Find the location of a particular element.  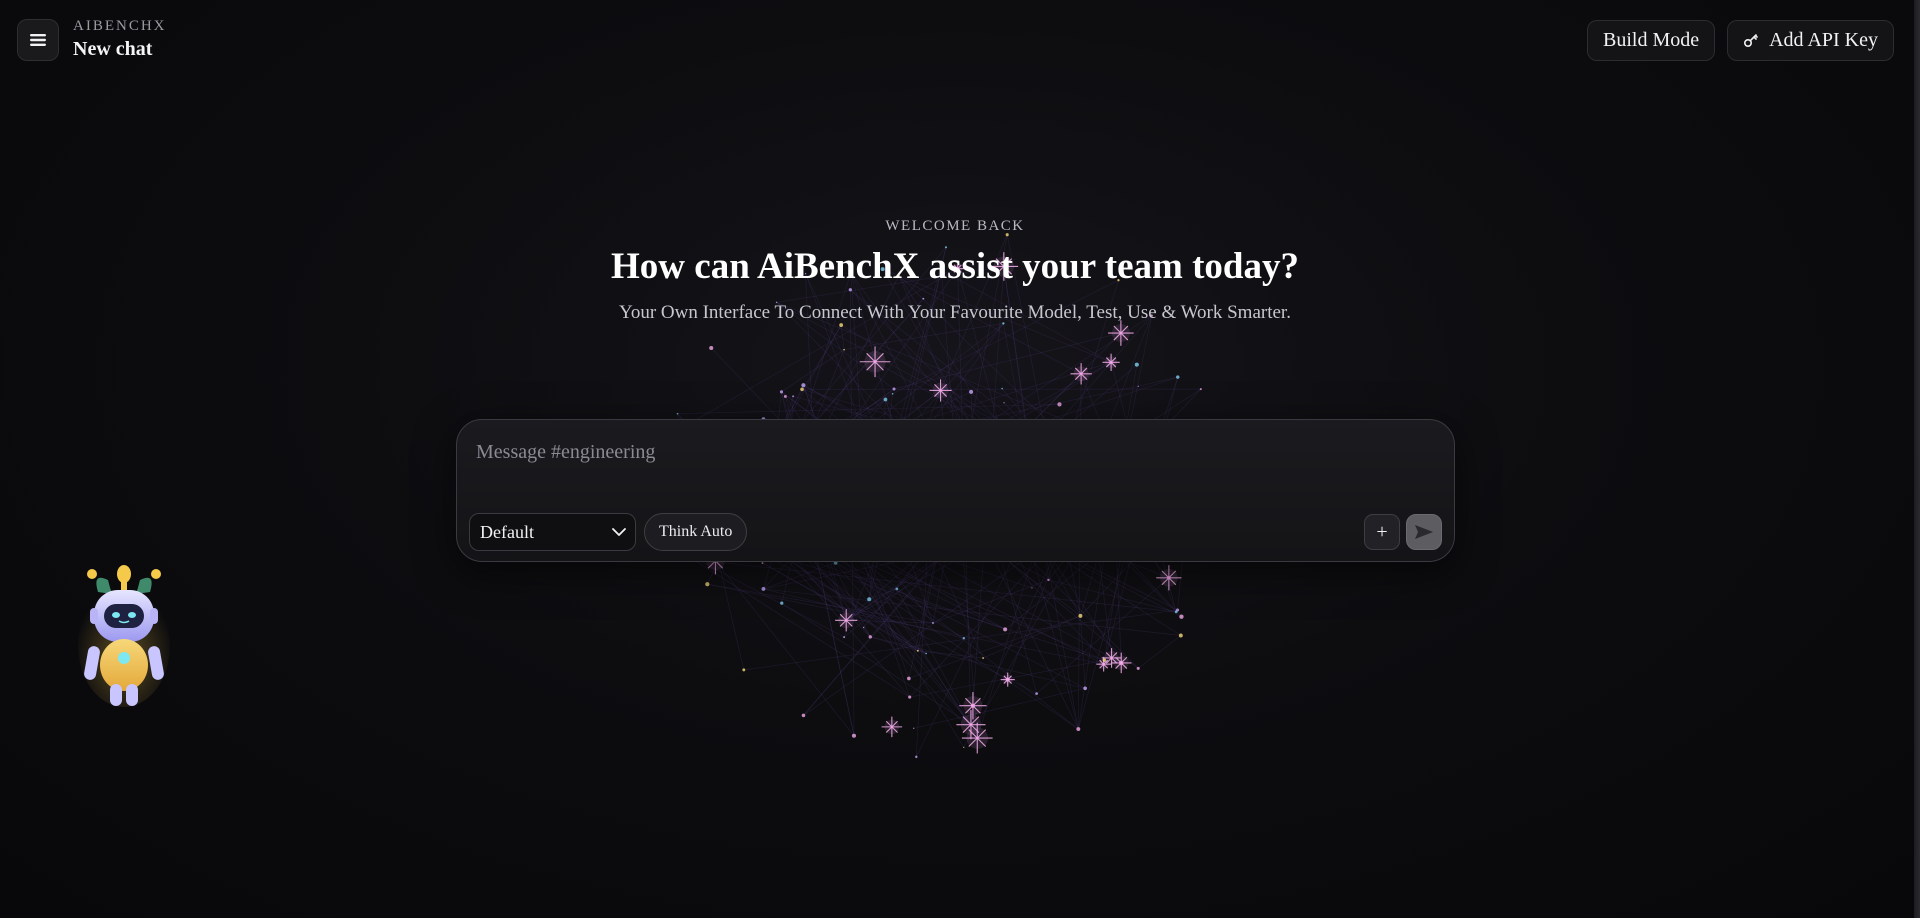

add-api-key-button: Add API Key is located at coordinates (1810, 40).